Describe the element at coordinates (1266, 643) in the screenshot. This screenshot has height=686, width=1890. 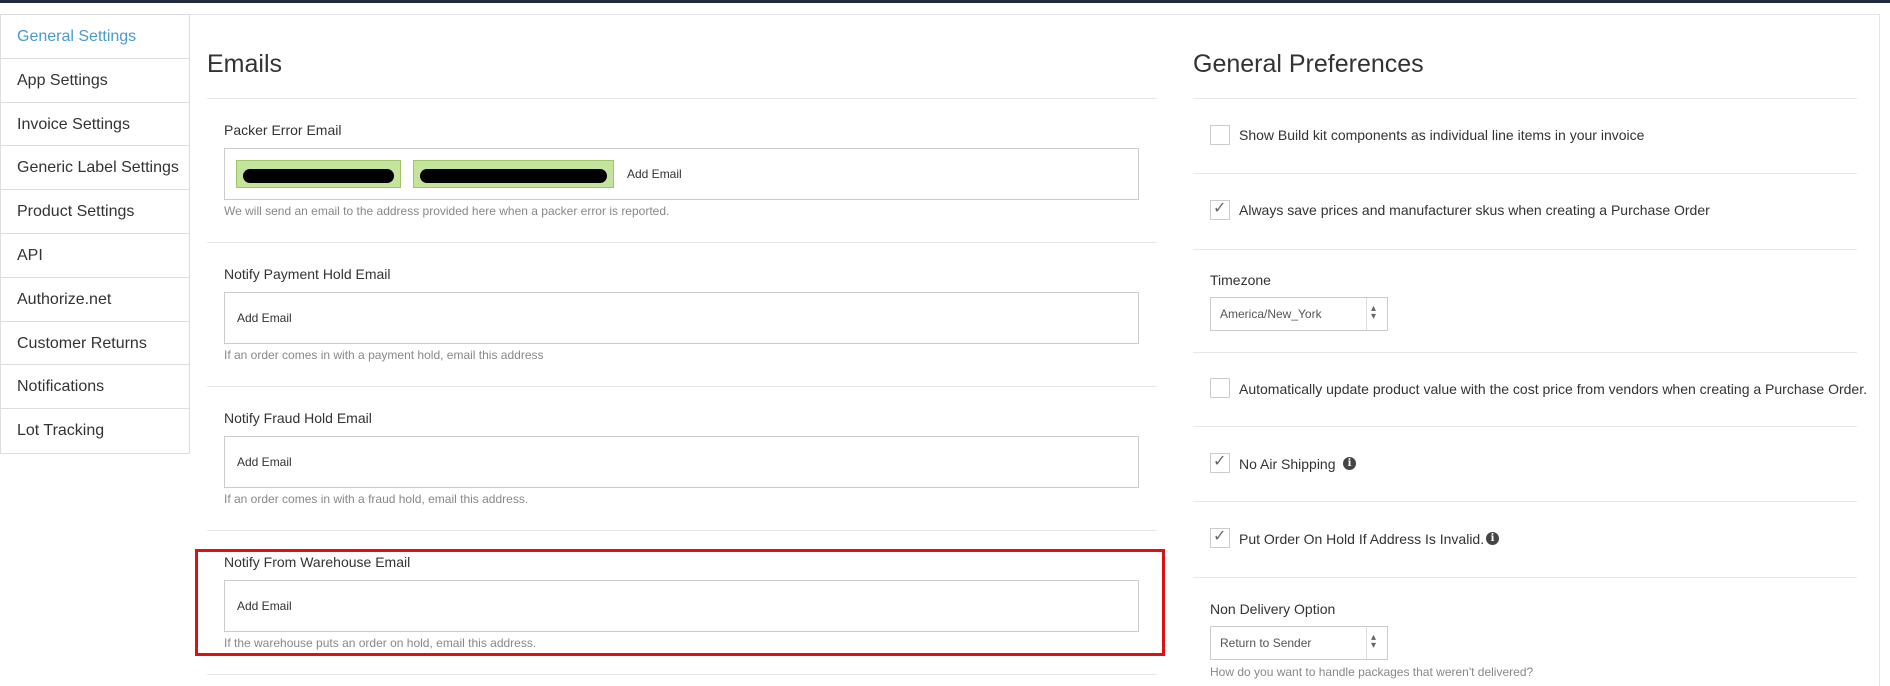
I see `non-delivery-value: Return to Sender` at that location.